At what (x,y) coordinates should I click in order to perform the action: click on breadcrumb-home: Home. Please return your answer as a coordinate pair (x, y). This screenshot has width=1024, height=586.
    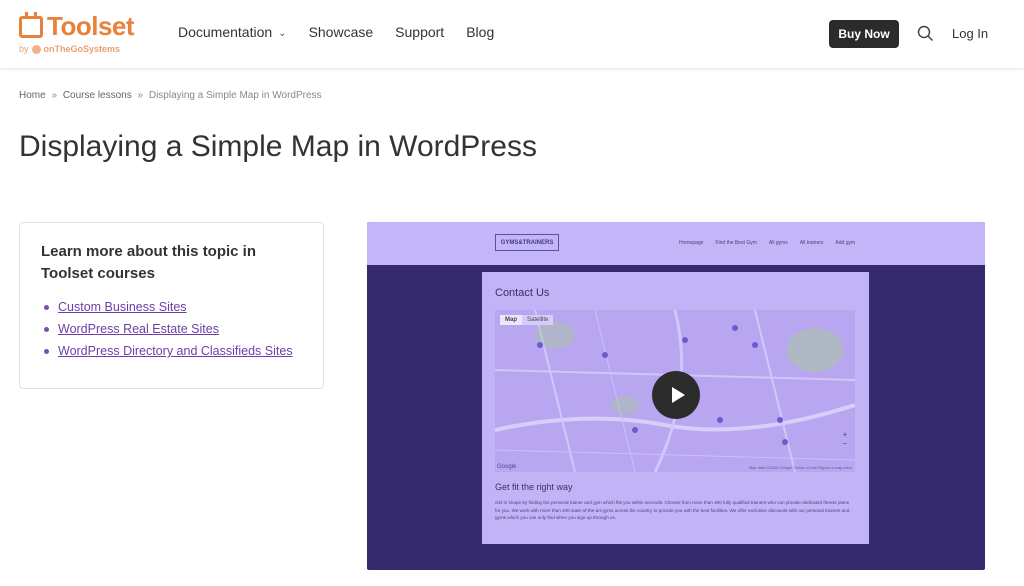
    Looking at the image, I should click on (32, 95).